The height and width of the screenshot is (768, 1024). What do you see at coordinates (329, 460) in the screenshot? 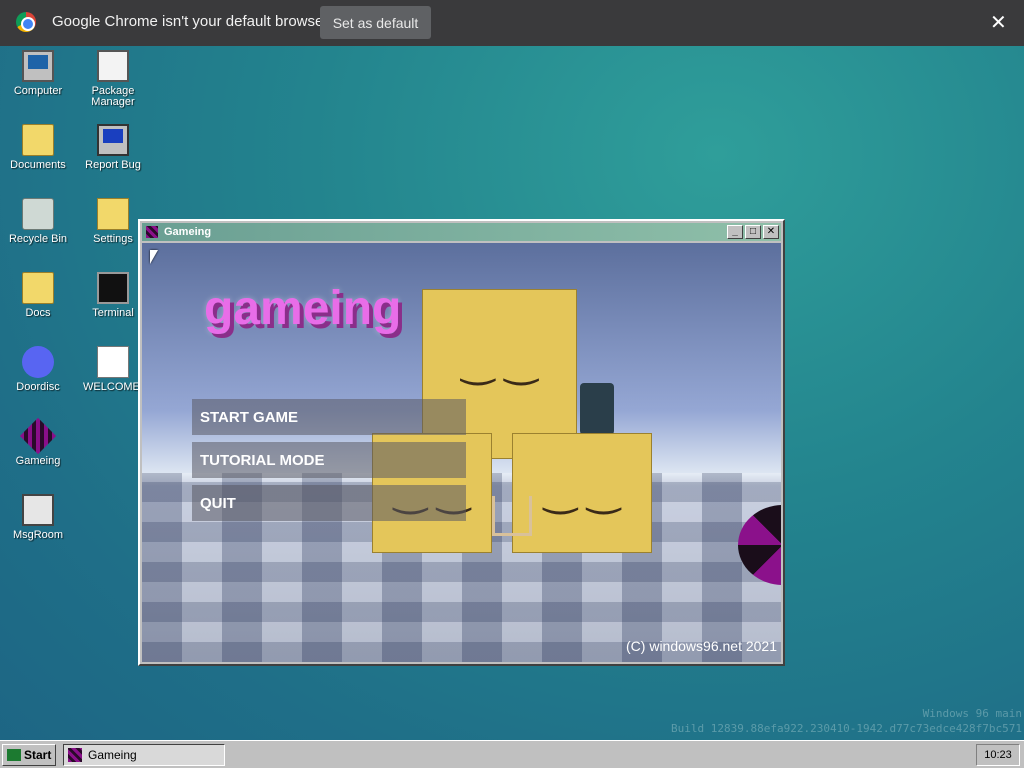
I see `tutorial-mode-button: TUTORIAL MODE` at bounding box center [329, 460].